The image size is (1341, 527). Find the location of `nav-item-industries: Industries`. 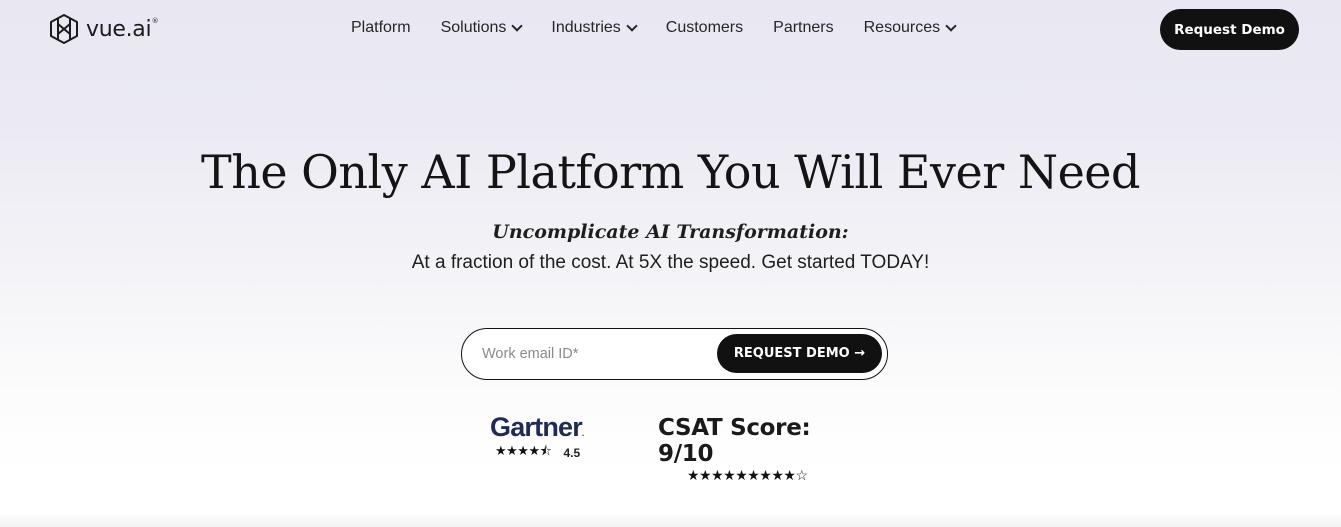

nav-item-industries: Industries is located at coordinates (594, 28).